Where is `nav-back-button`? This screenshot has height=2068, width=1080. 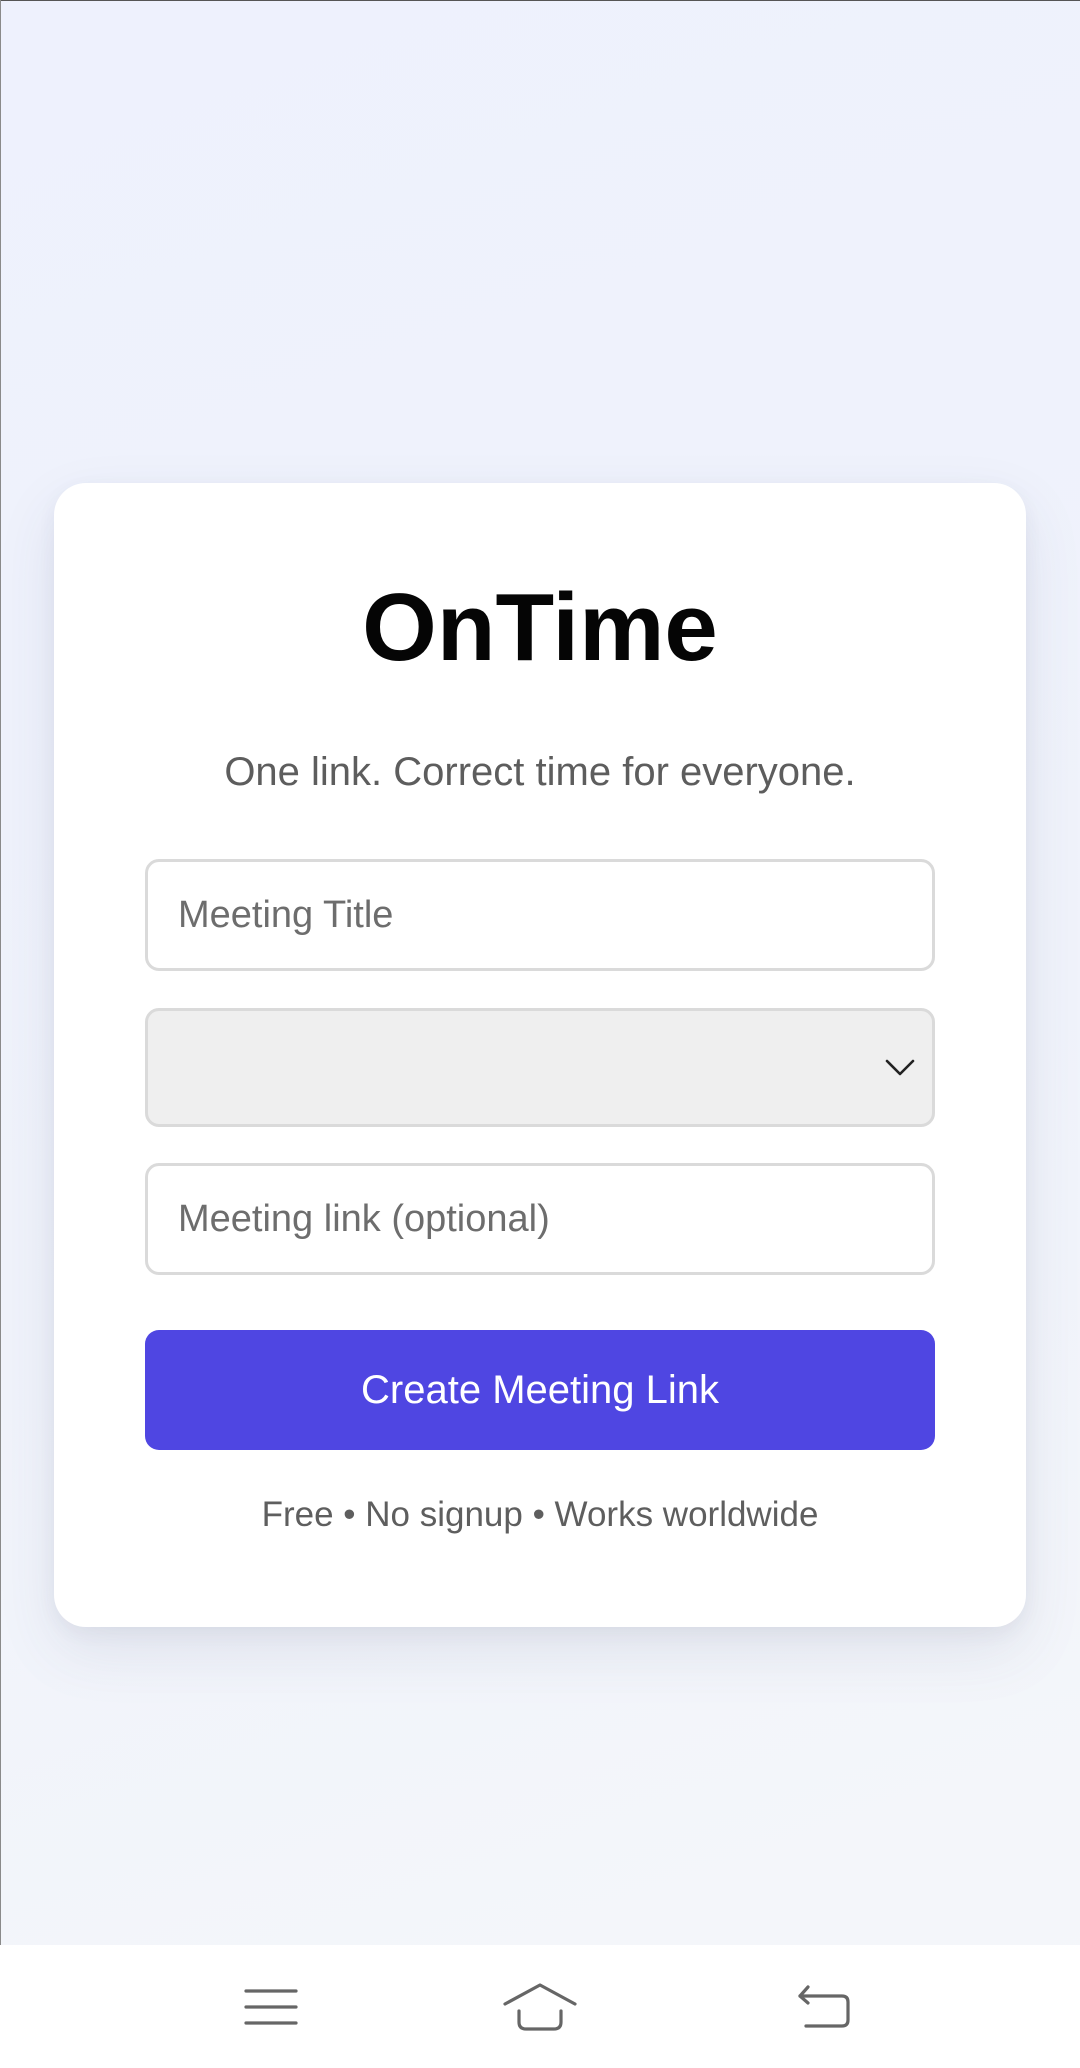
nav-back-button is located at coordinates (824, 2006).